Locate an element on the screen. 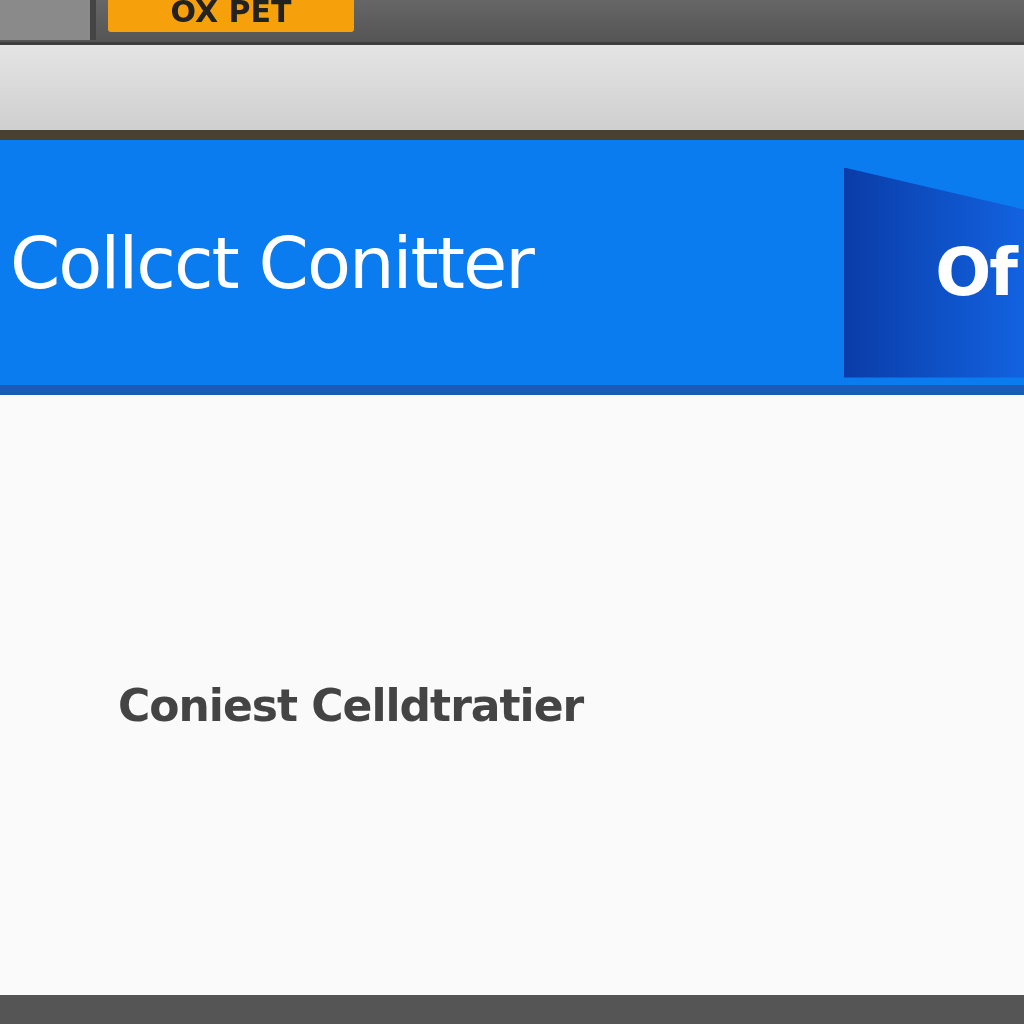  banner-title: Collcct Conitter is located at coordinates (271, 262).